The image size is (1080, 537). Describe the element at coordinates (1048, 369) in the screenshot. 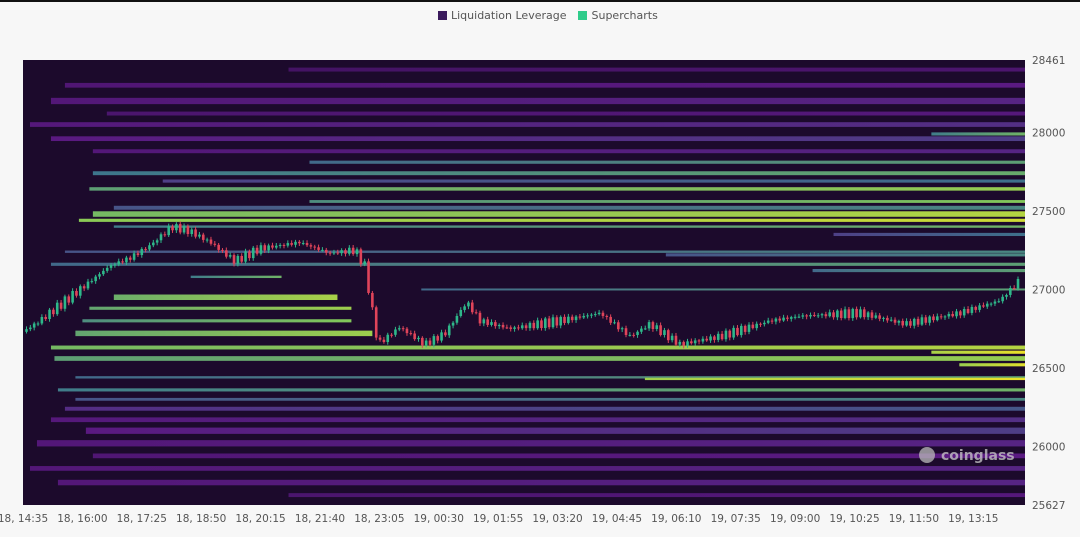

I see `y-tick-label: 26500` at that location.